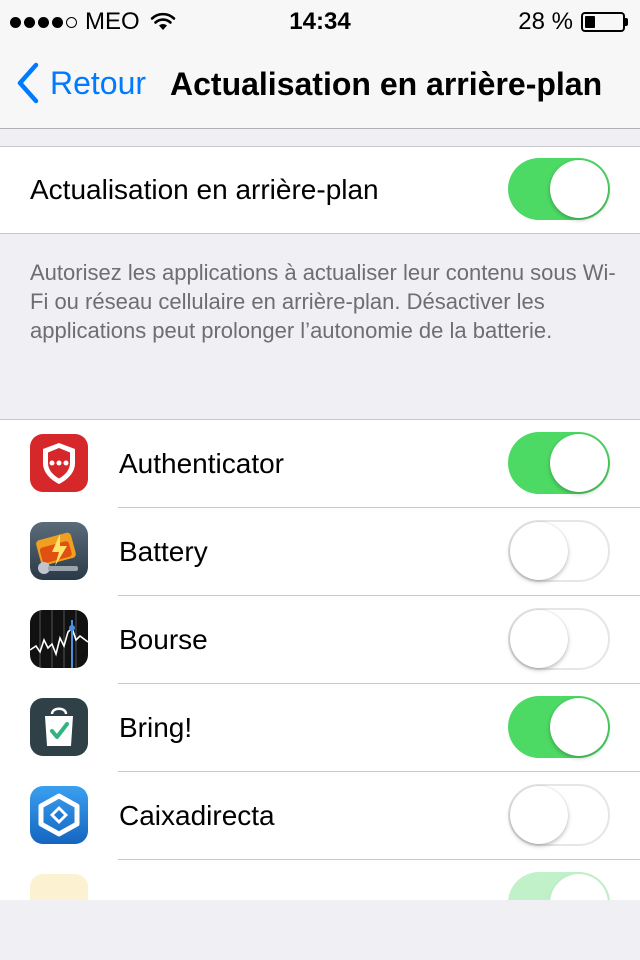 This screenshot has height=960, width=640. Describe the element at coordinates (163, 551) in the screenshot. I see `app-name: Battery` at that location.